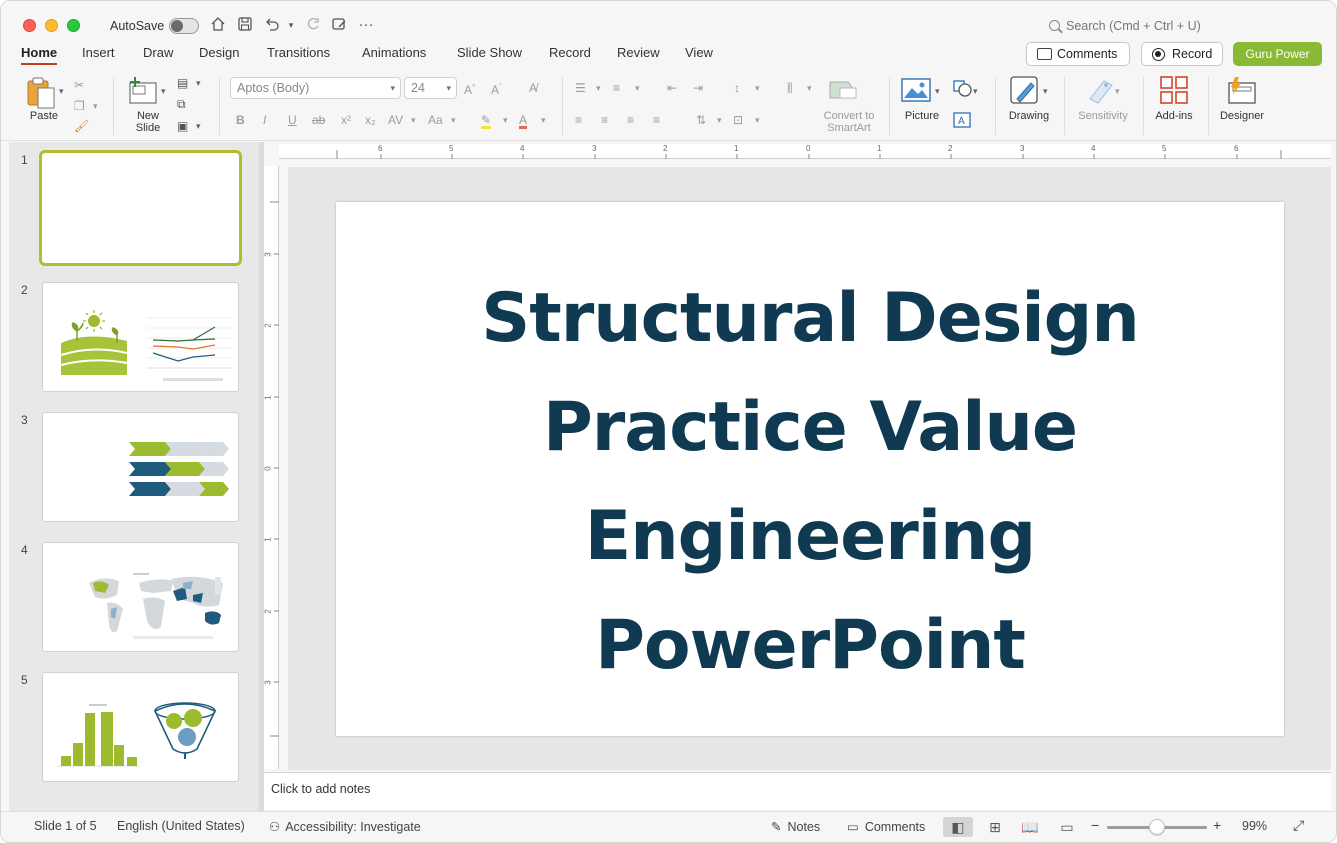 This screenshot has height=843, width=1337. Describe the element at coordinates (219, 52) in the screenshot. I see `tab-design: Design` at that location.